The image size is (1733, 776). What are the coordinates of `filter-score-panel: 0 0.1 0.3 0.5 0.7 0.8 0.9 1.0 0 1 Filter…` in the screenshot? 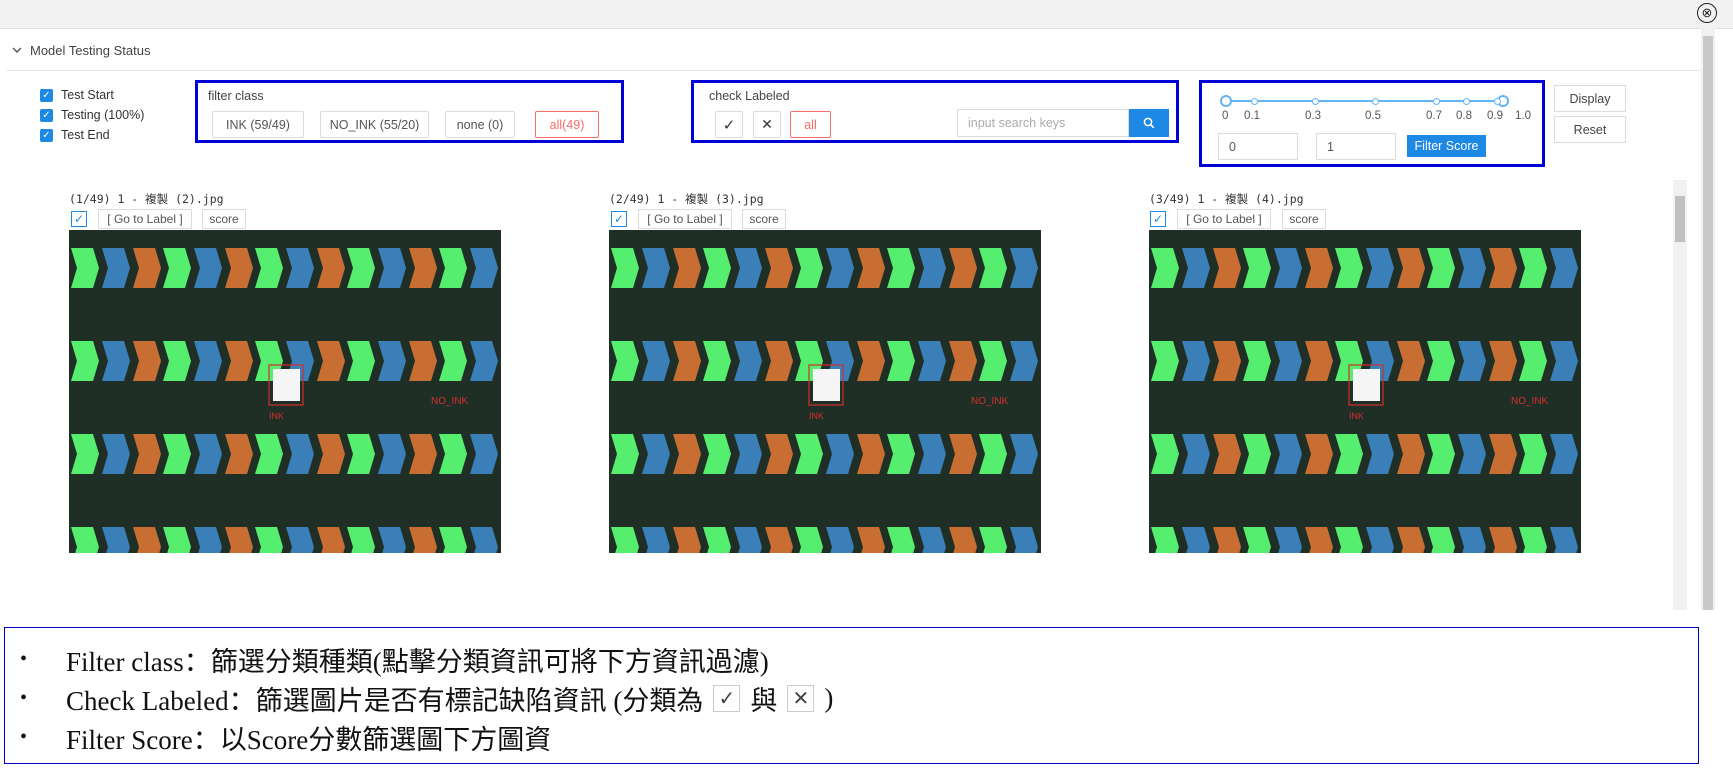 It's located at (1372, 123).